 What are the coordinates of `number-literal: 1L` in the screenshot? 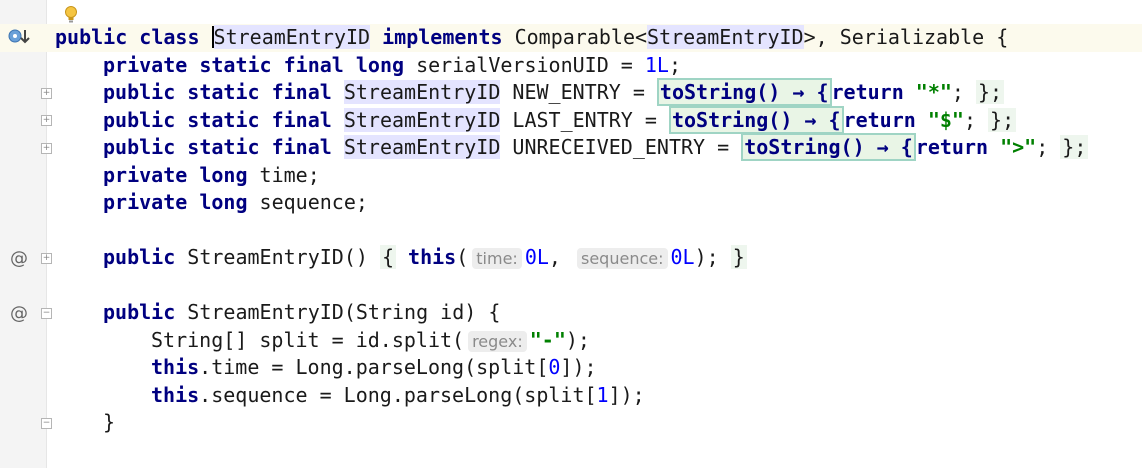 It's located at (656, 64).